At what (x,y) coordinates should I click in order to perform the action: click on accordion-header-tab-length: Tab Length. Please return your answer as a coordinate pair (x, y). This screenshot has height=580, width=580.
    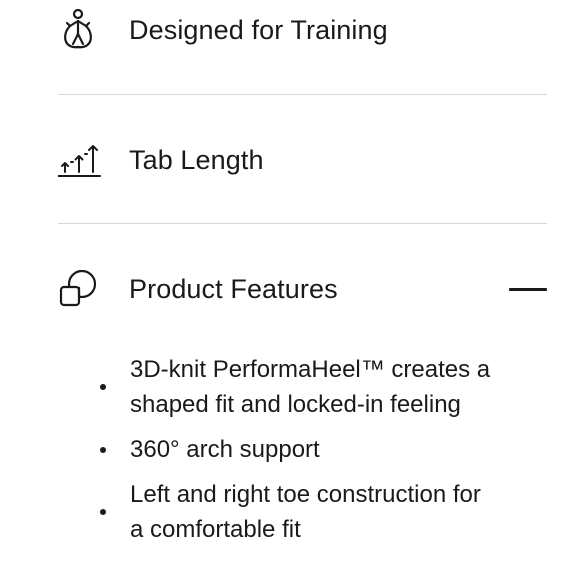
    Looking at the image, I should click on (302, 160).